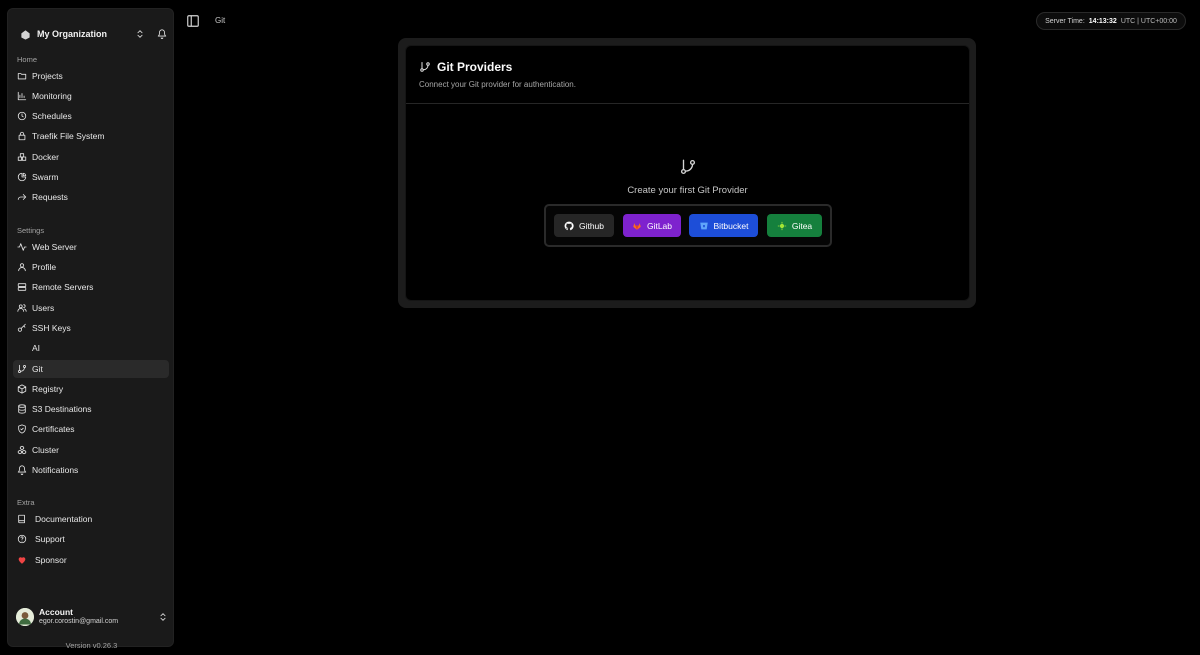 The width and height of the screenshot is (1200, 655). I want to click on folder-icon, so click(22, 76).